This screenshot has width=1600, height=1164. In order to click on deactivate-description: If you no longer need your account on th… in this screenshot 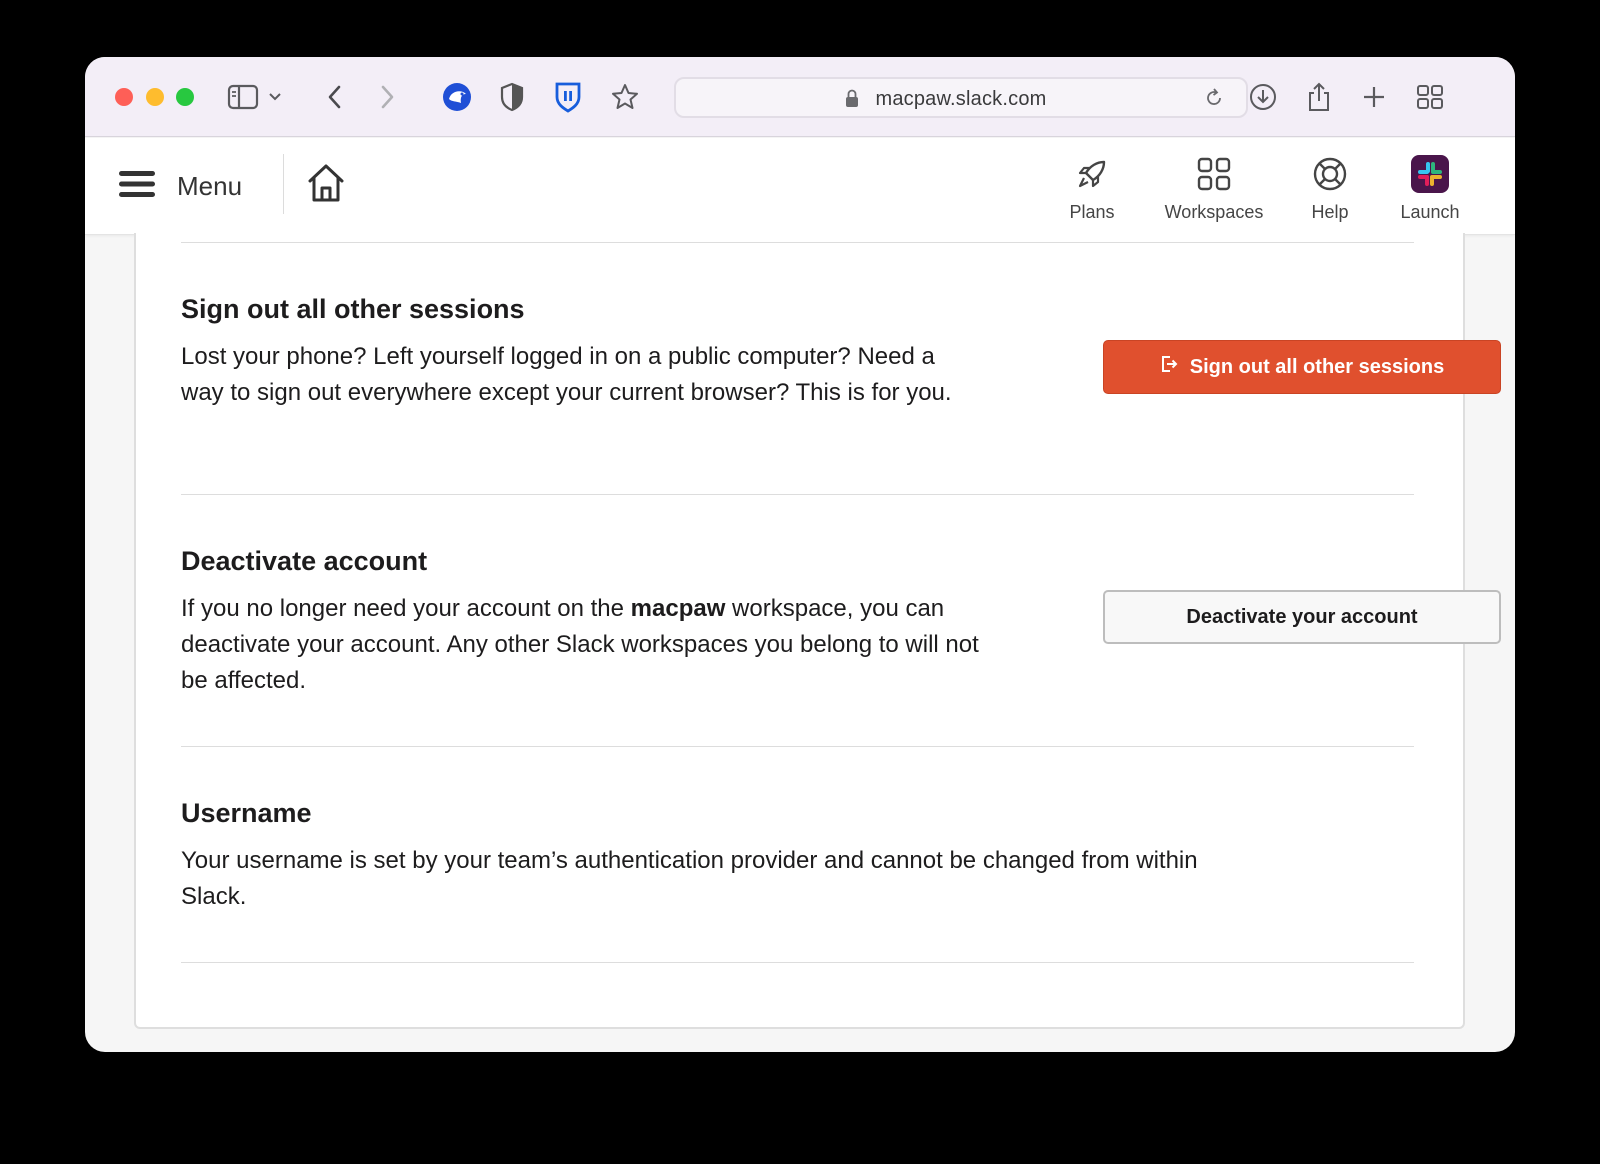, I will do `click(581, 645)`.